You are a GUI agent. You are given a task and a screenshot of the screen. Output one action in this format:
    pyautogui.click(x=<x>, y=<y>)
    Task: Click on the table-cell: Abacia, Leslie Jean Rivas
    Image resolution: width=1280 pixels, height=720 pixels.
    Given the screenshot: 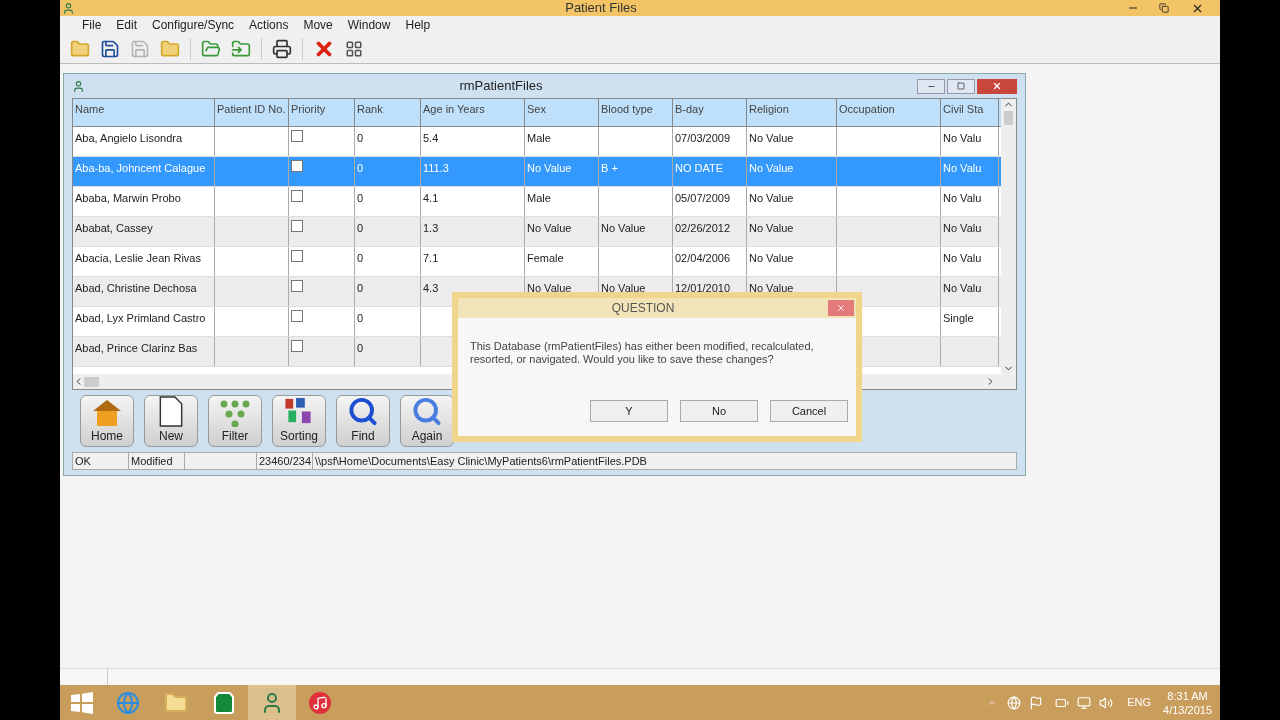 What is the action you would take?
    pyautogui.click(x=138, y=258)
    